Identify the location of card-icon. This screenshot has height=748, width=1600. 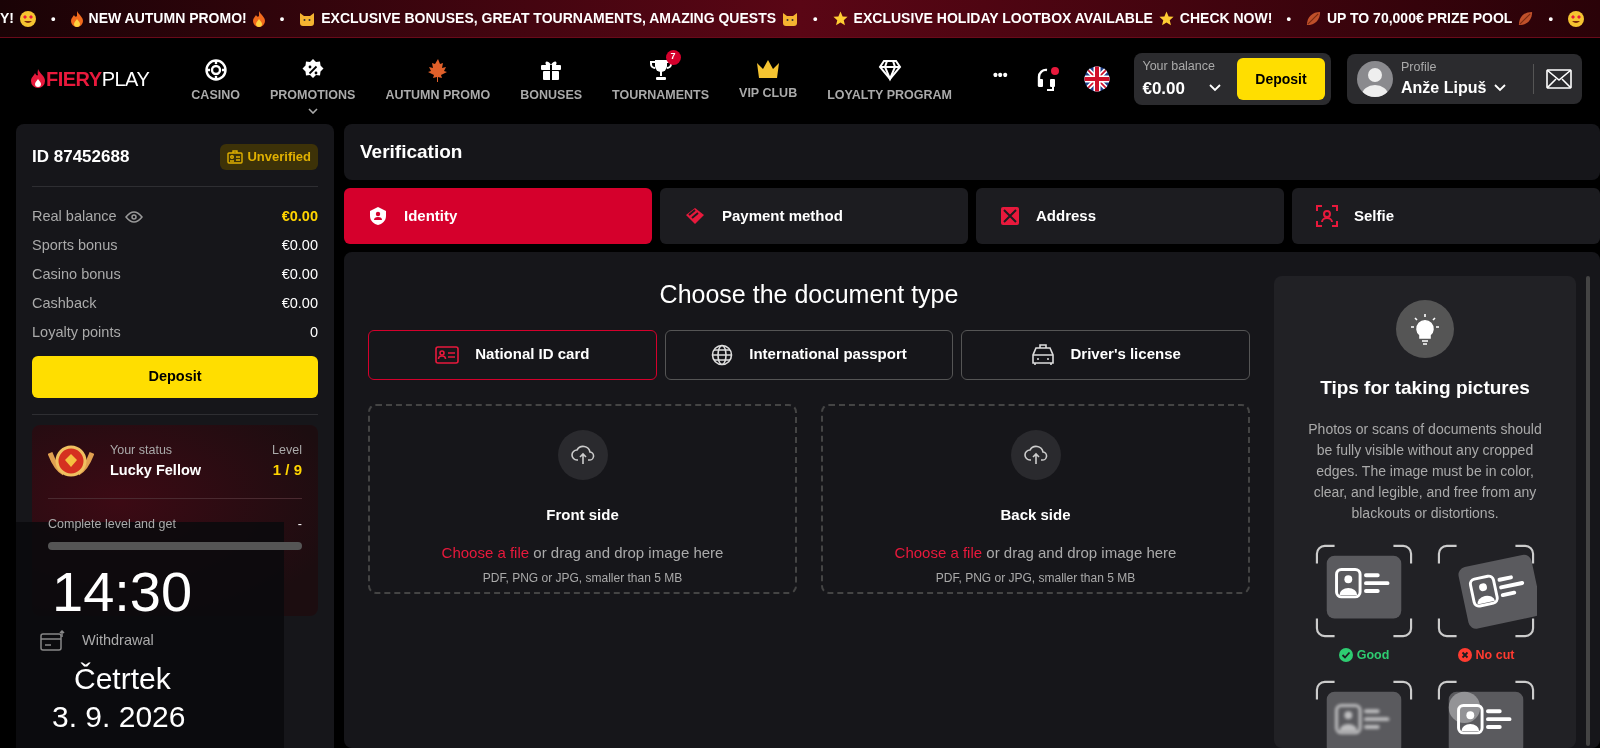
(695, 216).